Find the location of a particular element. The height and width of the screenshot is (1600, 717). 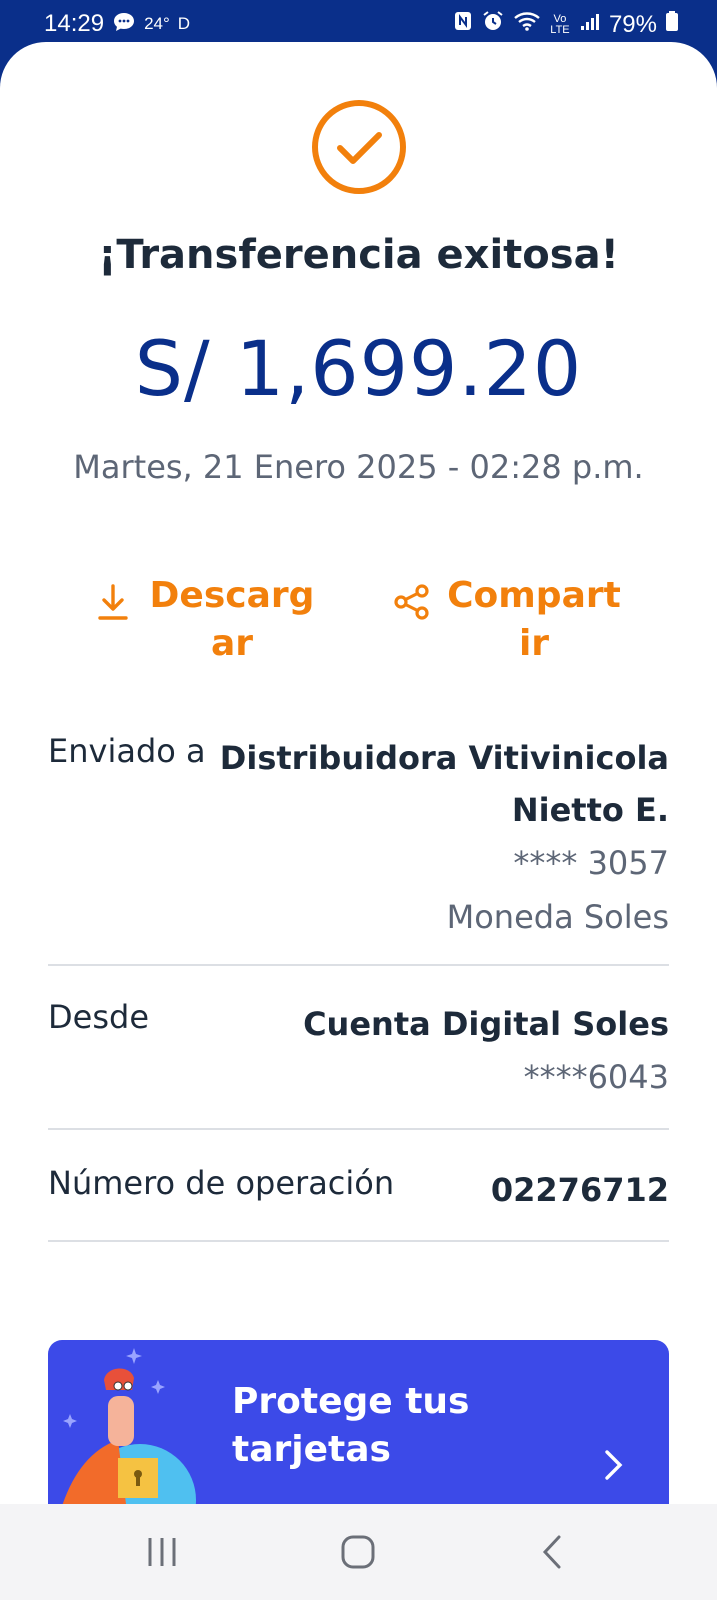

source-account-name: Cuenta Digital Soles is located at coordinates (486, 1024).